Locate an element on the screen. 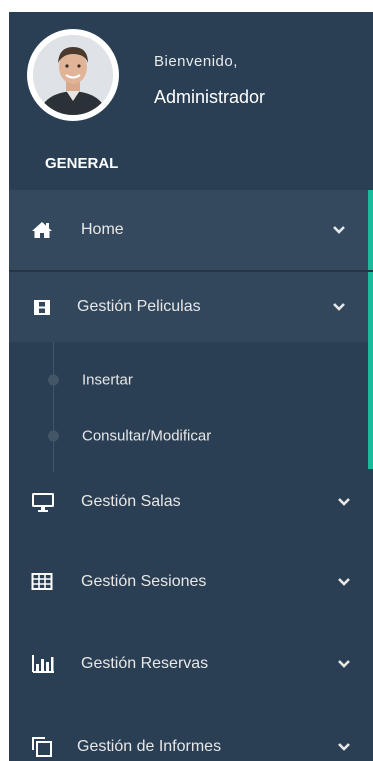 The width and height of the screenshot is (373, 761). desktop-icon is located at coordinates (42, 502).